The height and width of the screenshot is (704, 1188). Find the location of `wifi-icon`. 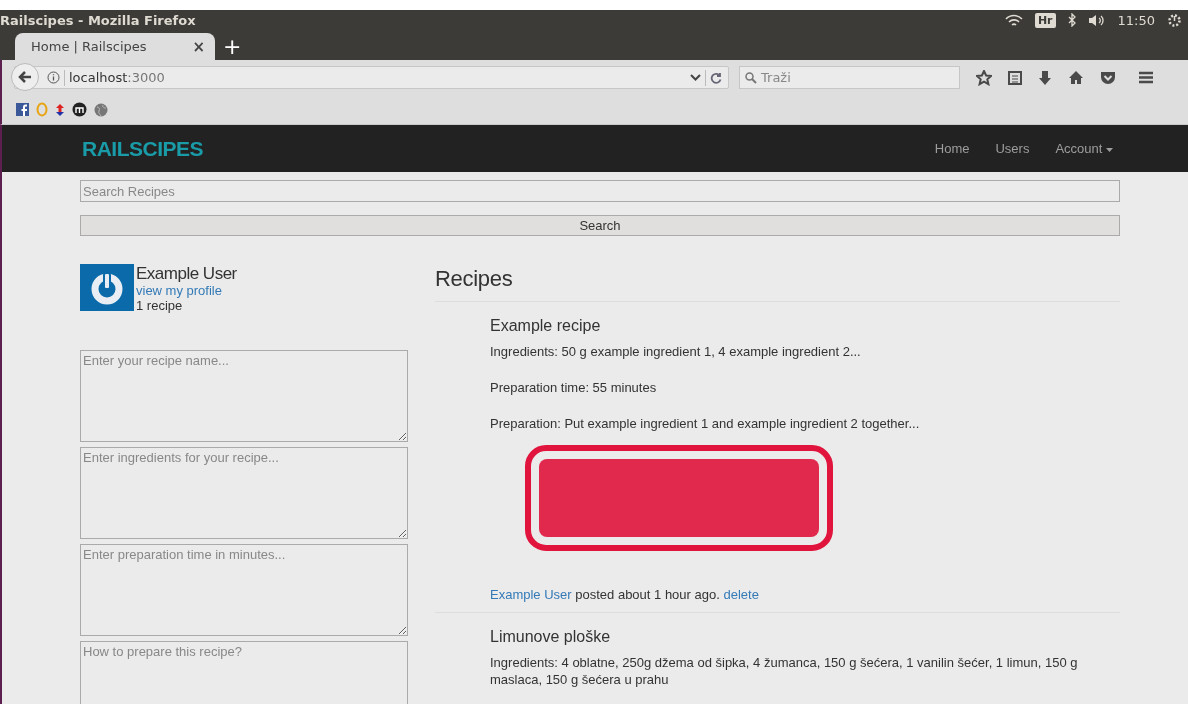

wifi-icon is located at coordinates (1013, 20).